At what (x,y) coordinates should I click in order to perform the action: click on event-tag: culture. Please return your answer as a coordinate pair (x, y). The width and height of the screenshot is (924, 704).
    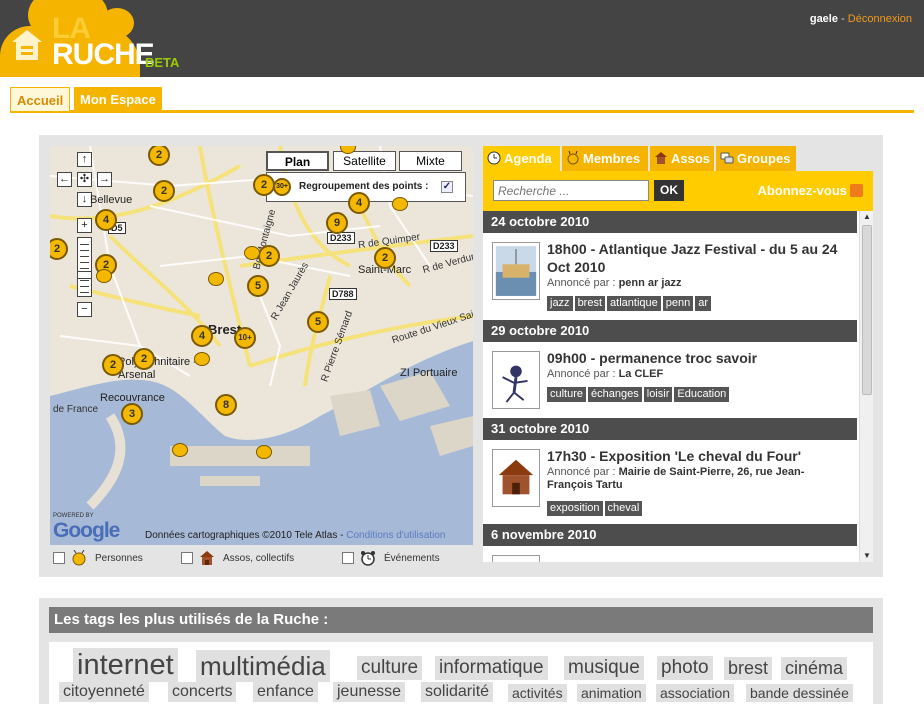
    Looking at the image, I should click on (567, 394).